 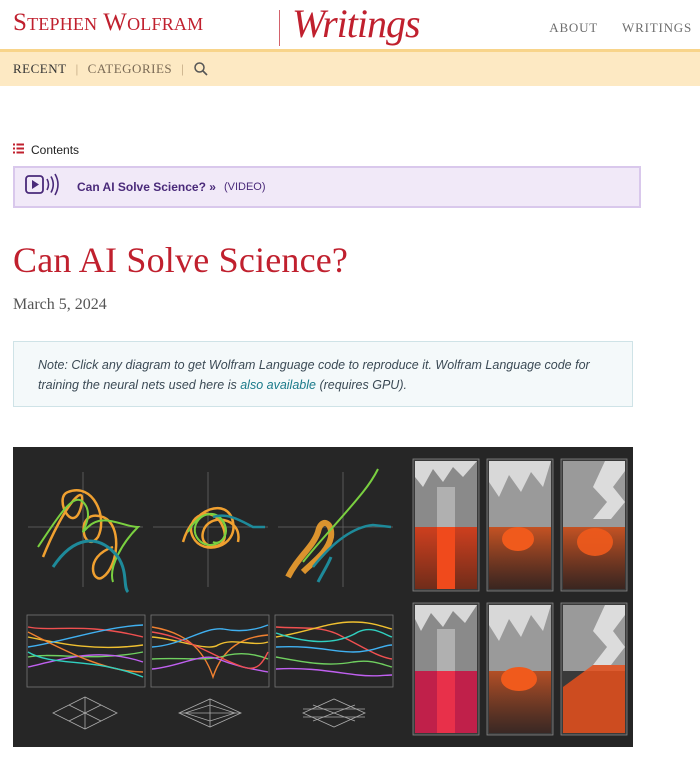 What do you see at coordinates (60, 304) in the screenshot?
I see `article-date: March 5, 2024` at bounding box center [60, 304].